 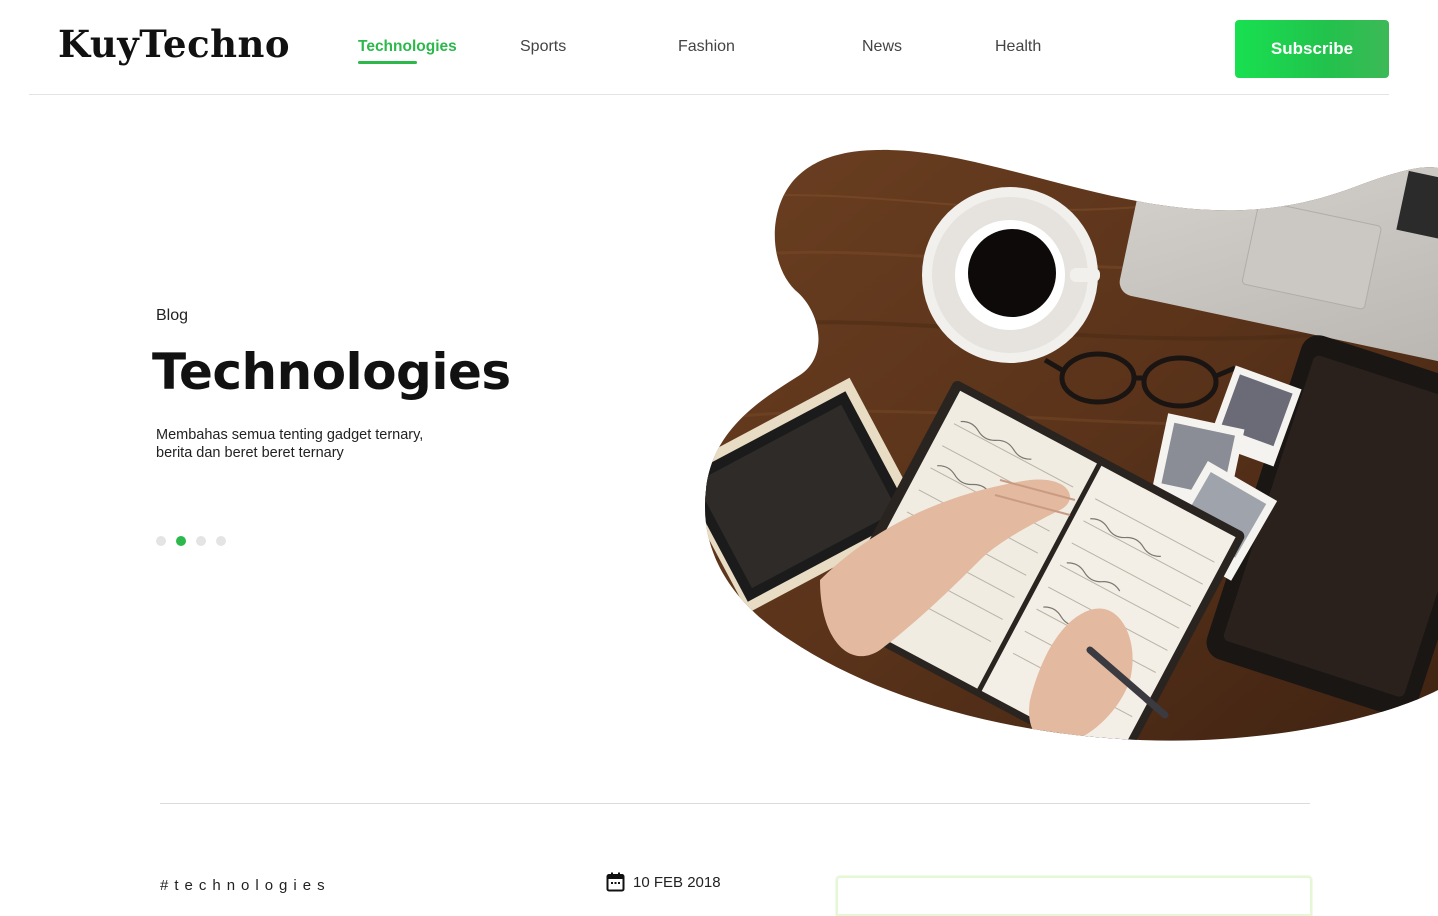 I want to click on nav-item-health: Health, so click(x=1018, y=47).